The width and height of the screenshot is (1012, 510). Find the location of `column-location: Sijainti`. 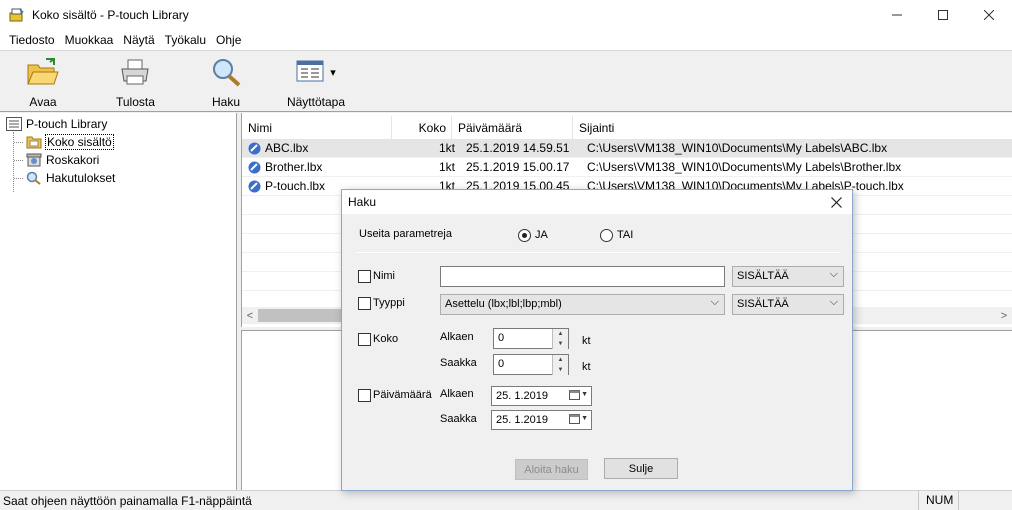

column-location: Sijainti is located at coordinates (792, 128).